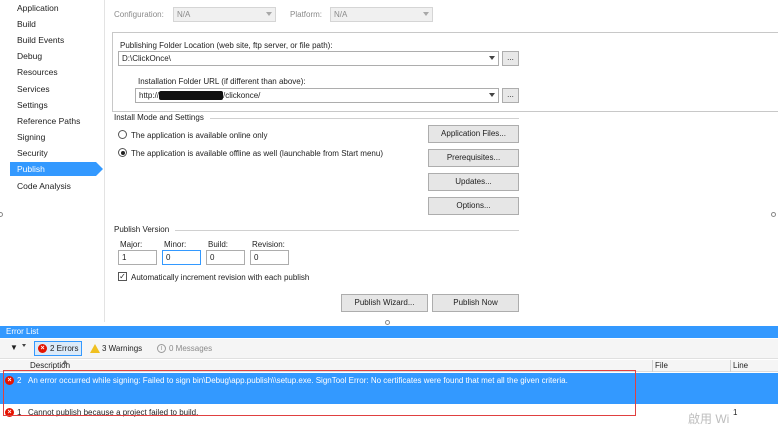 The width and height of the screenshot is (778, 428). I want to click on publish-now-button: Publish Now, so click(475, 303).